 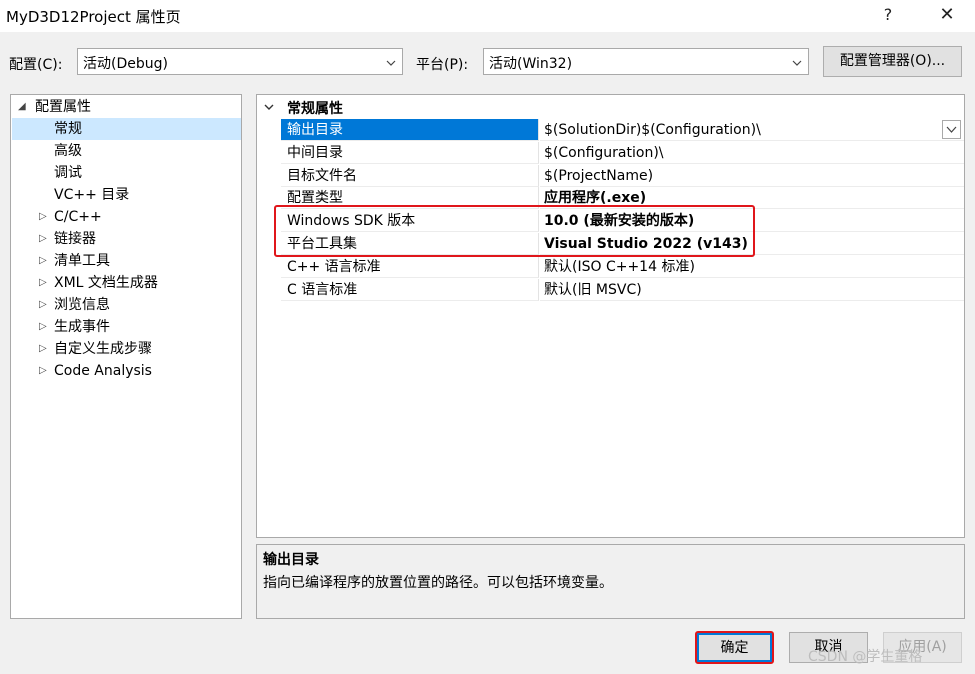 I want to click on property-row-target-name: 目标文件名 $(ProjectName), so click(x=622, y=176).